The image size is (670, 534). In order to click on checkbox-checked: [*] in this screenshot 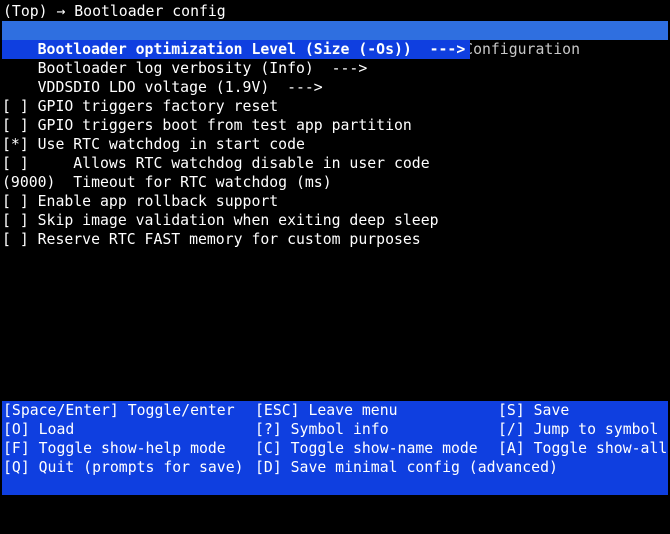, I will do `click(20, 144)`.